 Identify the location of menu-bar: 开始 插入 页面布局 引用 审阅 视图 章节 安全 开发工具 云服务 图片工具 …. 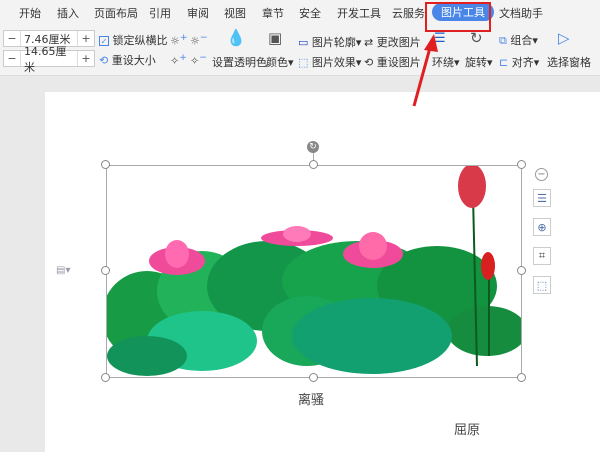
(300, 12).